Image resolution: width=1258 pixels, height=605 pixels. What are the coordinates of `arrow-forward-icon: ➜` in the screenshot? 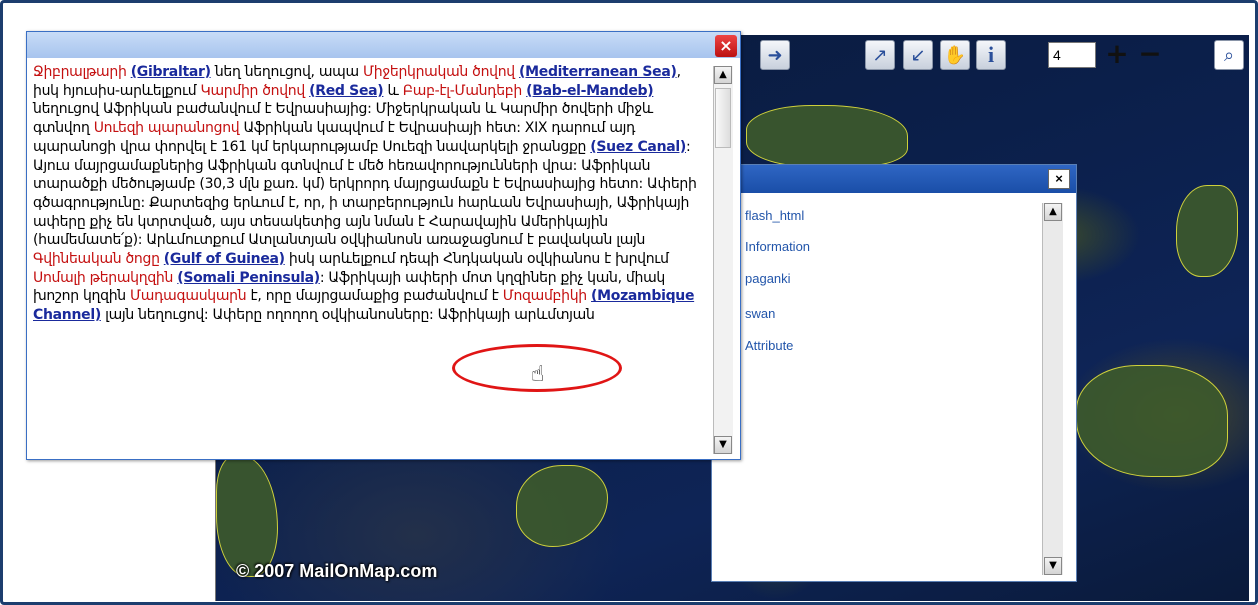 It's located at (775, 55).